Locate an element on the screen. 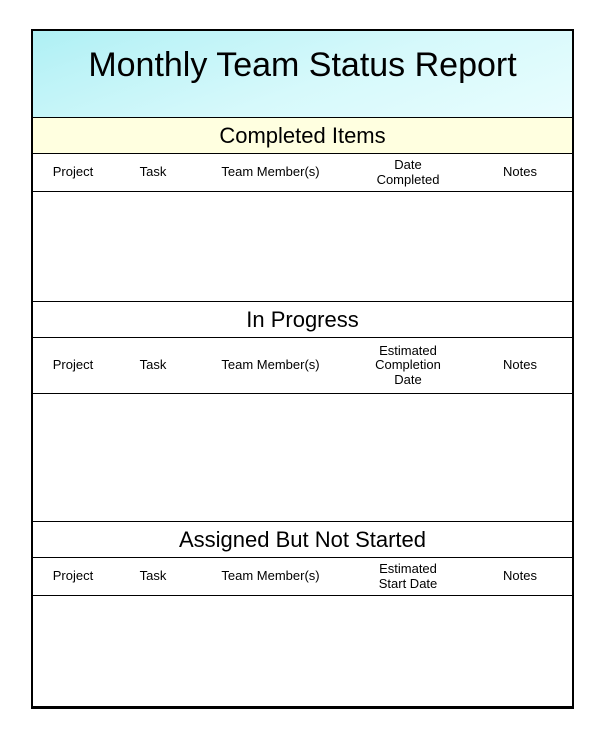 This screenshot has width=600, height=730. section-body-completed is located at coordinates (302, 247).